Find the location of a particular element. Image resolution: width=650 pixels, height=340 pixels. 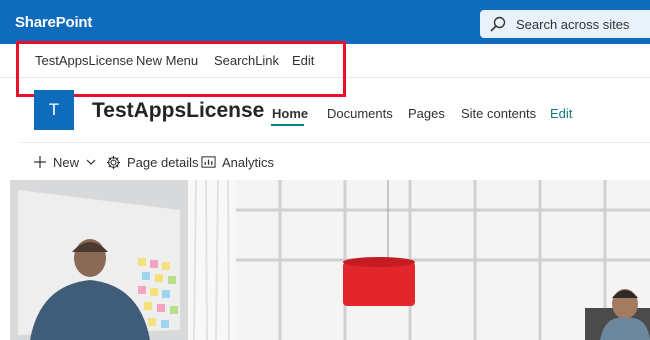

search-icon is located at coordinates (498, 24).